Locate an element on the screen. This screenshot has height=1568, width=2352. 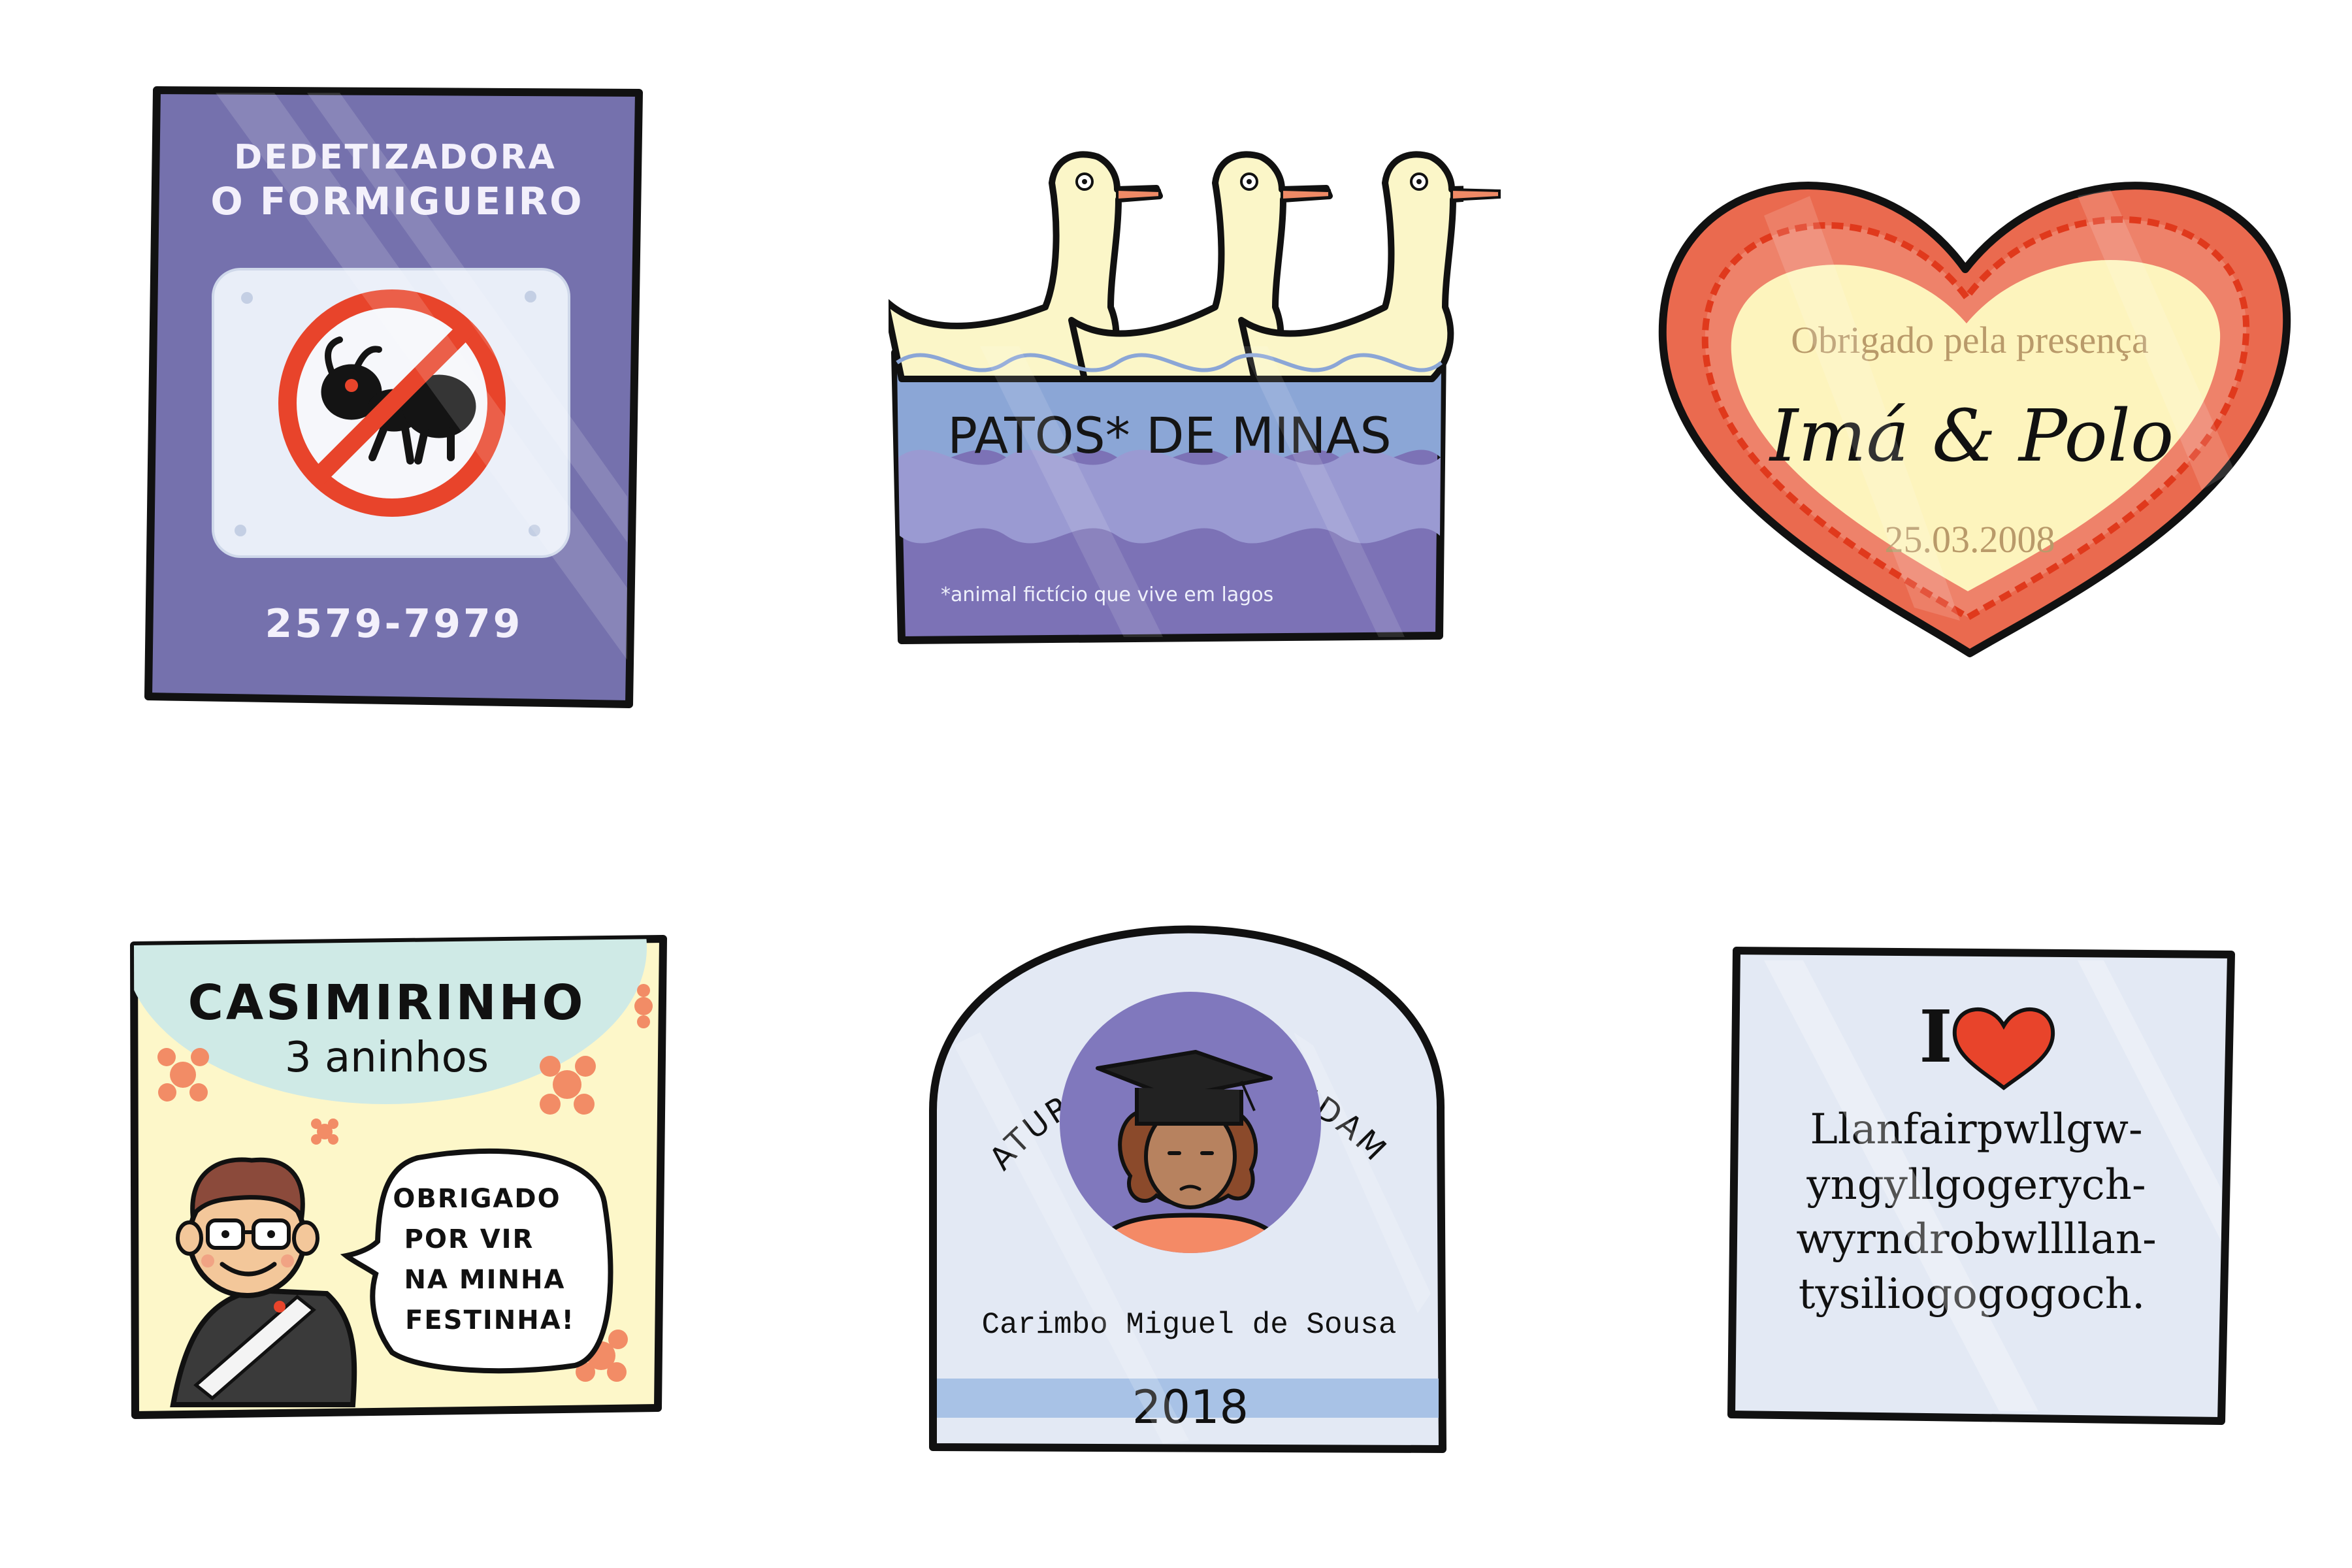
flower-icon is located at coordinates (643, 1006).